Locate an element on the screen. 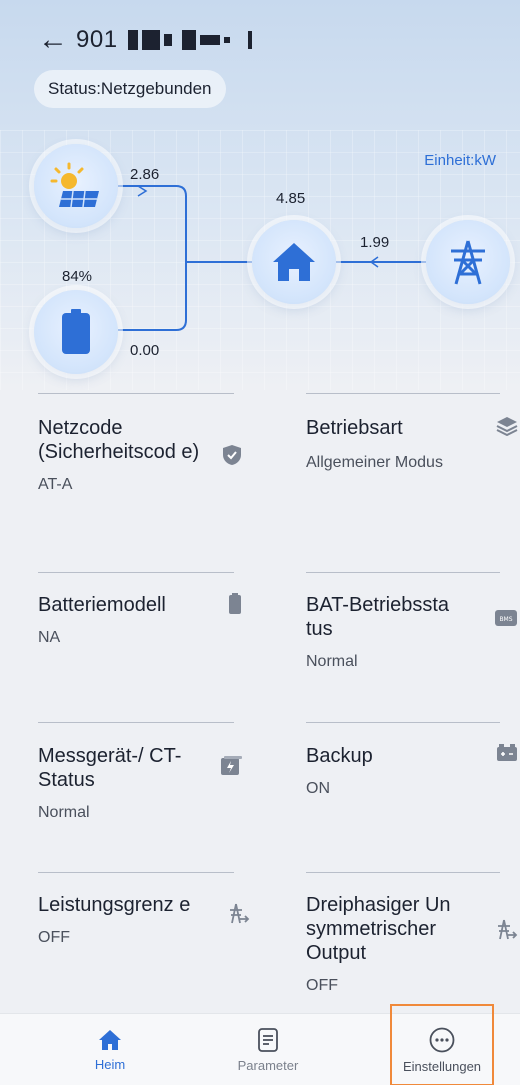 Image resolution: width=520 pixels, height=1085 pixels. setting-title: Leistungsgrenz e is located at coordinates (114, 905).